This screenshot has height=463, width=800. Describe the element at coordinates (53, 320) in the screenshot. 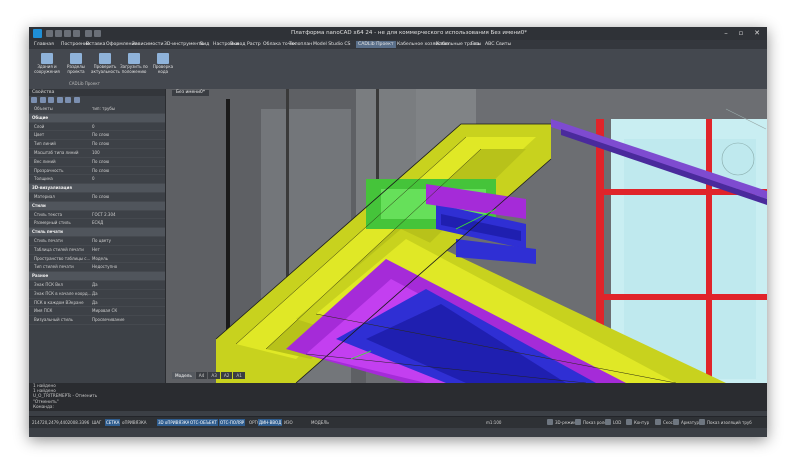

I see `property-key: Визуальный стиль` at that location.